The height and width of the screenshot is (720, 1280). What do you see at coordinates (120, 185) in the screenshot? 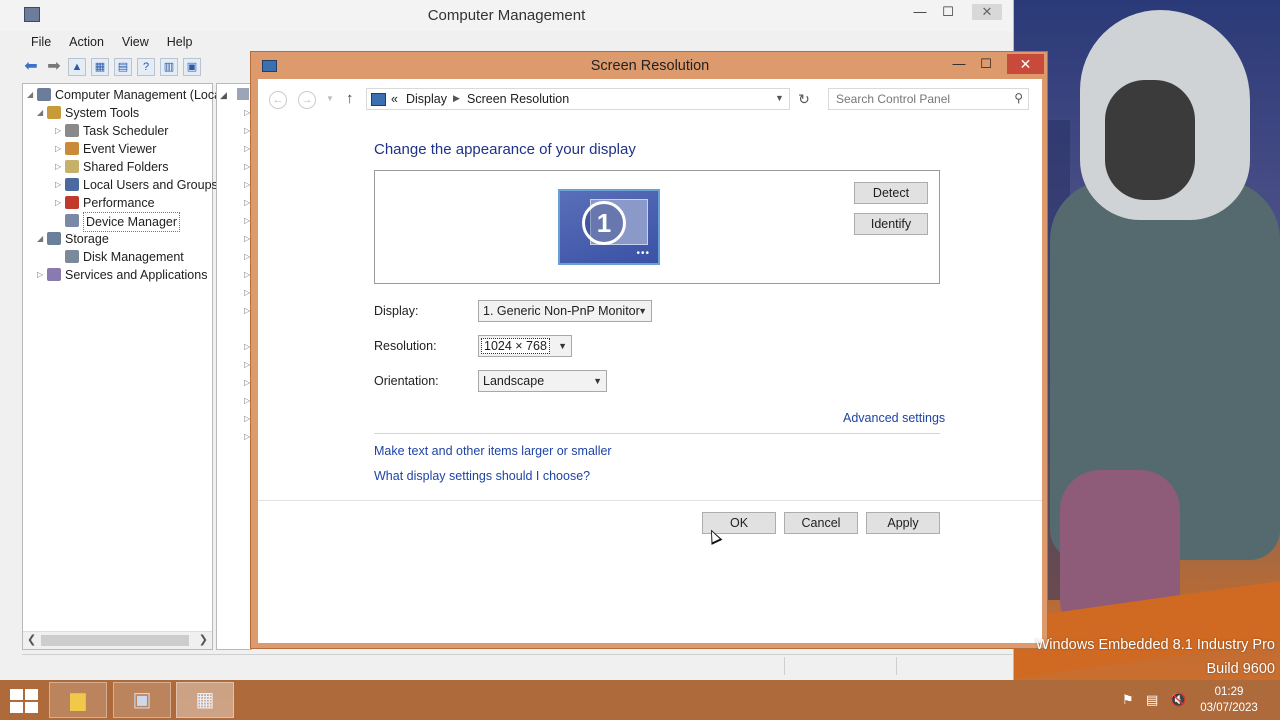
I see `tree-item: ▷ Local Users and Groups` at bounding box center [120, 185].